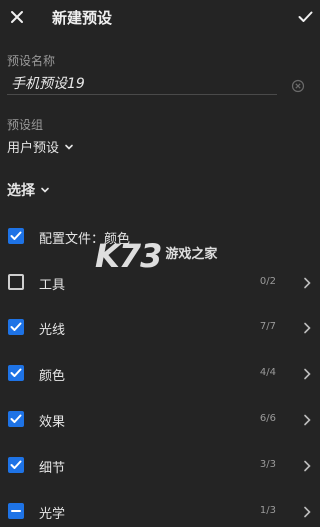  What do you see at coordinates (33, 148) in the screenshot?
I see `preset-group-value: 用户预设` at bounding box center [33, 148].